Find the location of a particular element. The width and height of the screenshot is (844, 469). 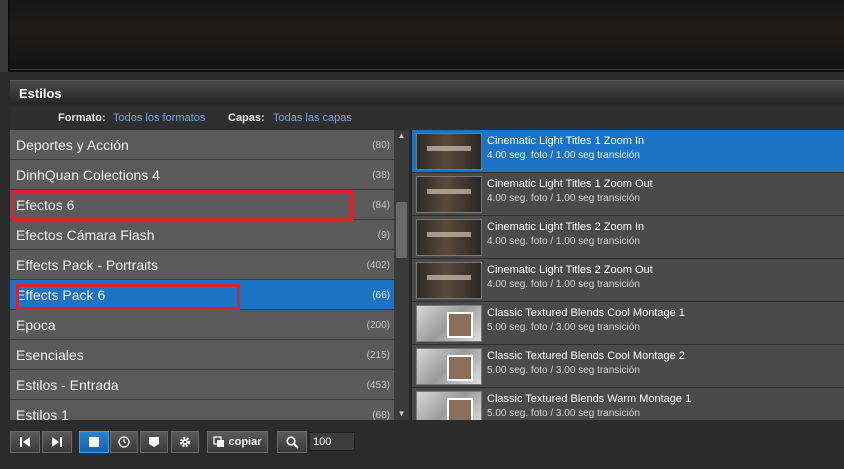

skip-start-icon is located at coordinates (25, 442).